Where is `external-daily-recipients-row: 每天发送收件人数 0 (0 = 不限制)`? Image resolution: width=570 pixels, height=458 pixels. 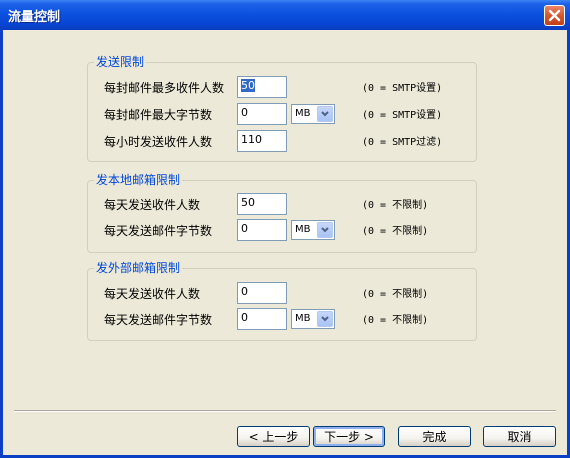 external-daily-recipients-row: 每天发送收件人数 0 (0 = 不限制) is located at coordinates (283, 293).